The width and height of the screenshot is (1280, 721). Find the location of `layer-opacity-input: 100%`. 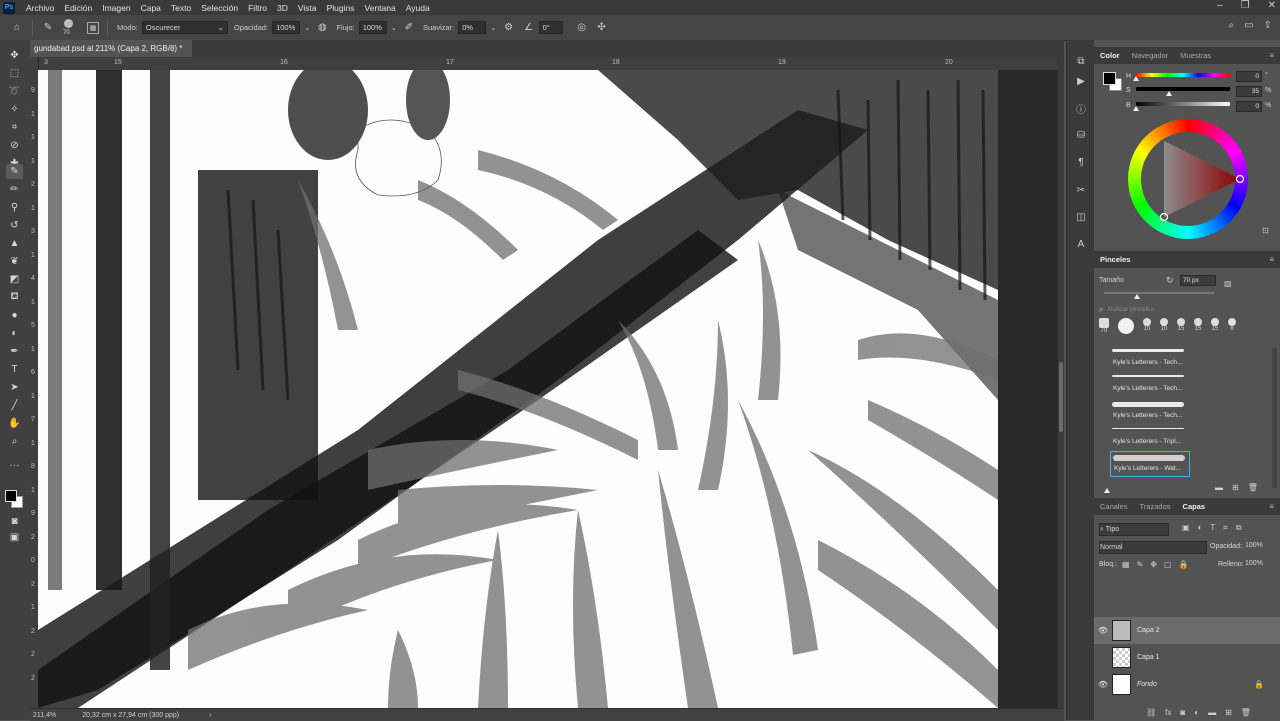

layer-opacity-input: 100% is located at coordinates (1254, 545).